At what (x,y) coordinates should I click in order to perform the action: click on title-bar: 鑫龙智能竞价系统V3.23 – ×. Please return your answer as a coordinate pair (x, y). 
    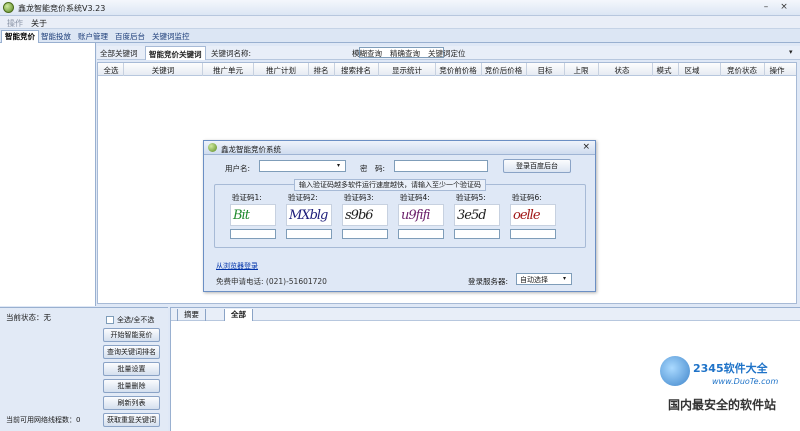
    Looking at the image, I should click on (400, 8).